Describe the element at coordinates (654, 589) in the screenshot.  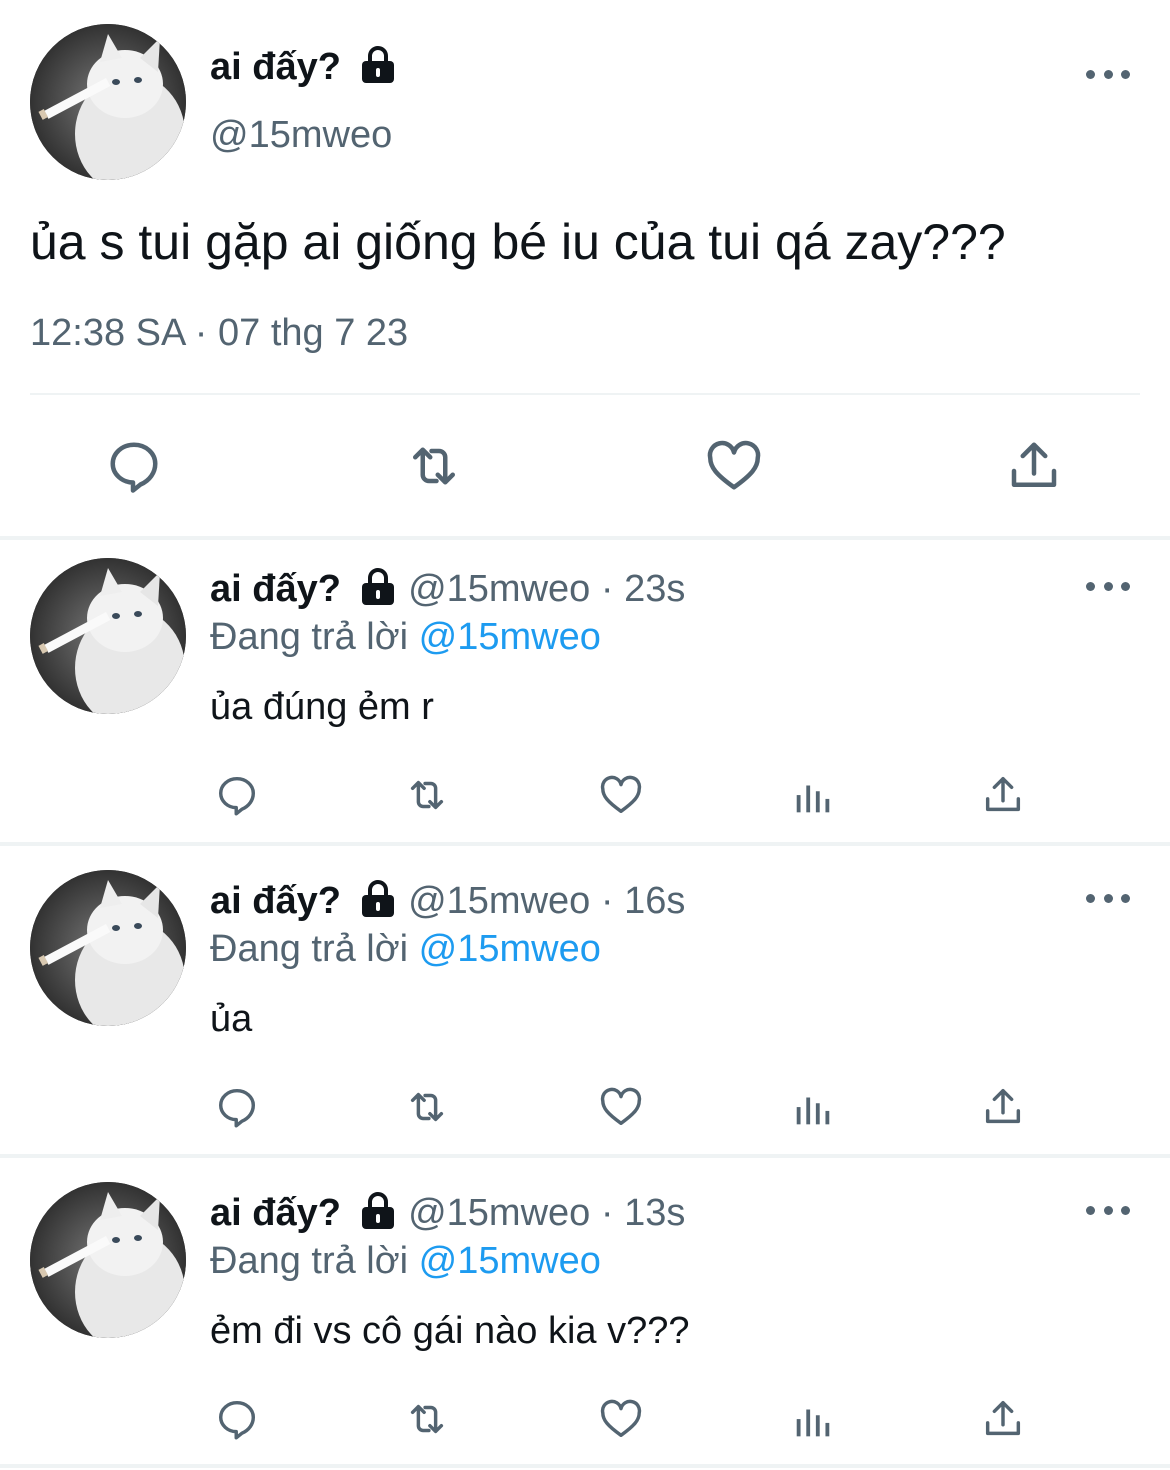
I see `relative-time: 23s` at that location.